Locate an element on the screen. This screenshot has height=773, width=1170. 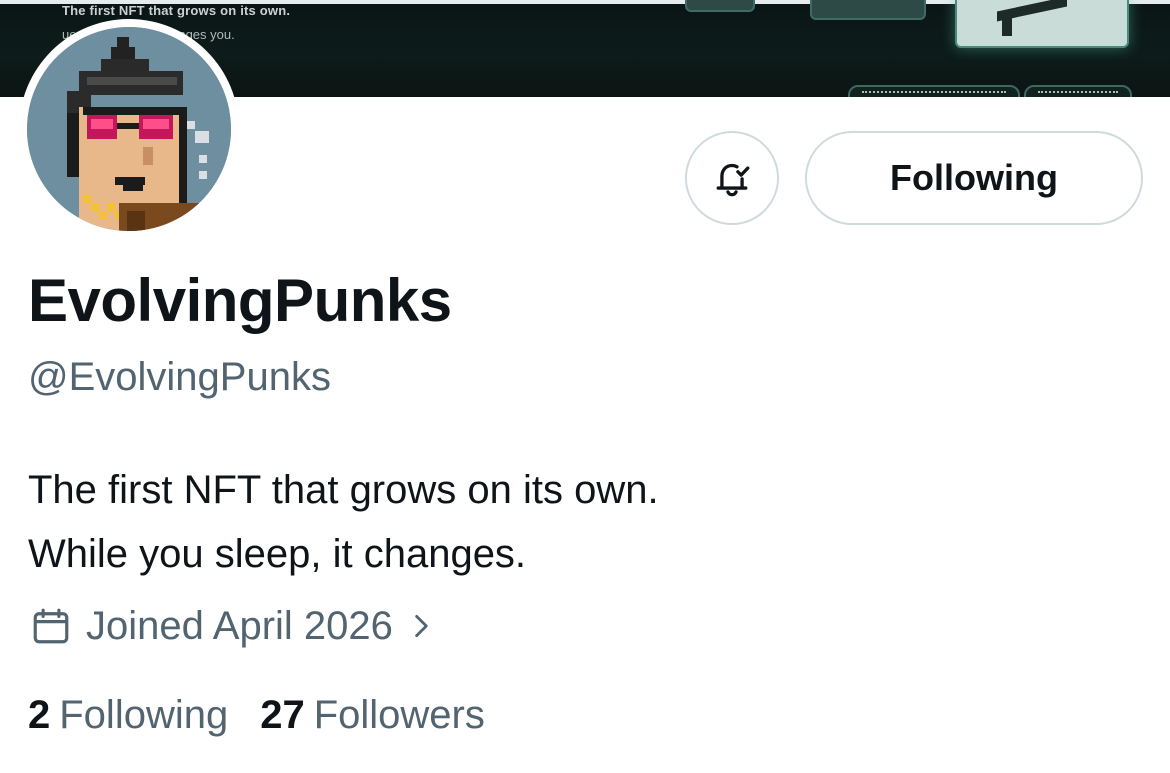
user-handle: @EvolvingPunks is located at coordinates (179, 377).